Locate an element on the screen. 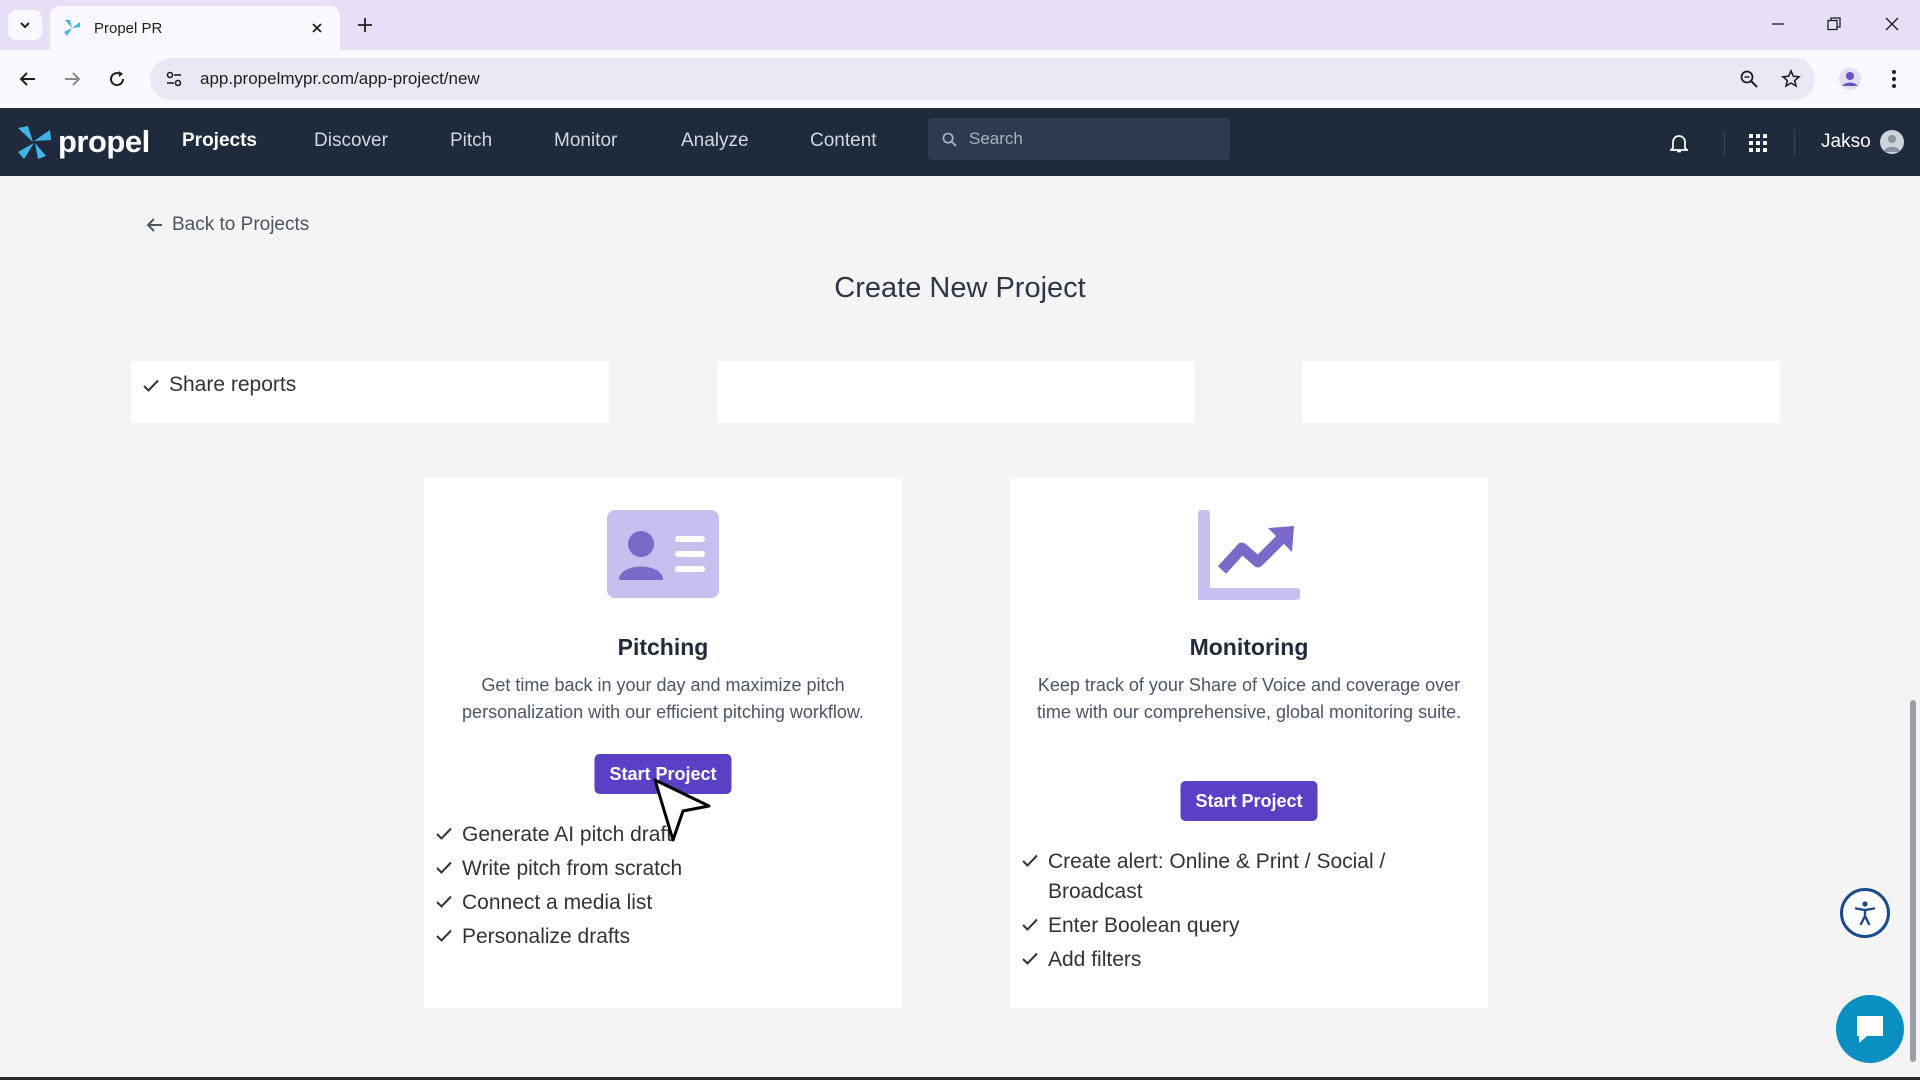  search-icon is located at coordinates (949, 139).